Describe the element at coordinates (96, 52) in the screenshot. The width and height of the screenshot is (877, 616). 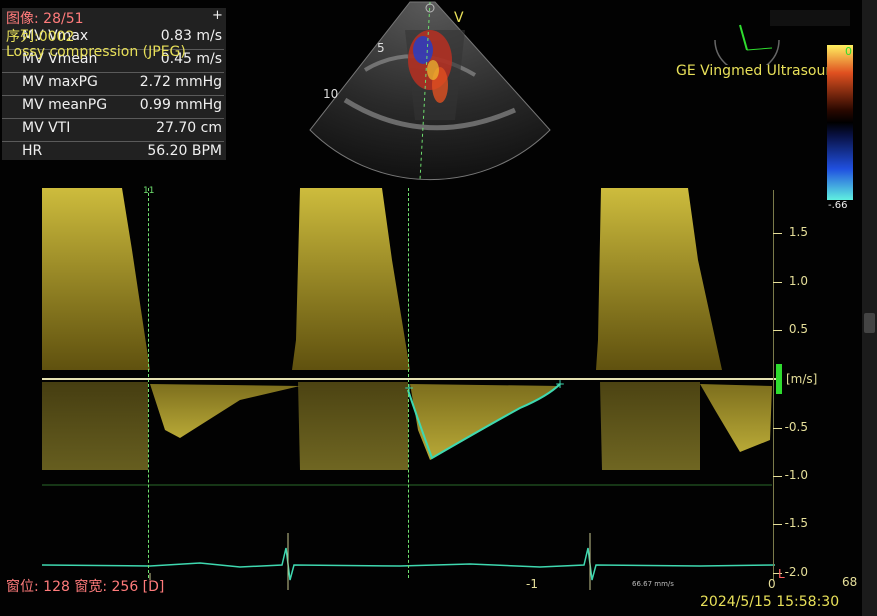
I see `compression-label: Lossy compression (JPEG)` at that location.